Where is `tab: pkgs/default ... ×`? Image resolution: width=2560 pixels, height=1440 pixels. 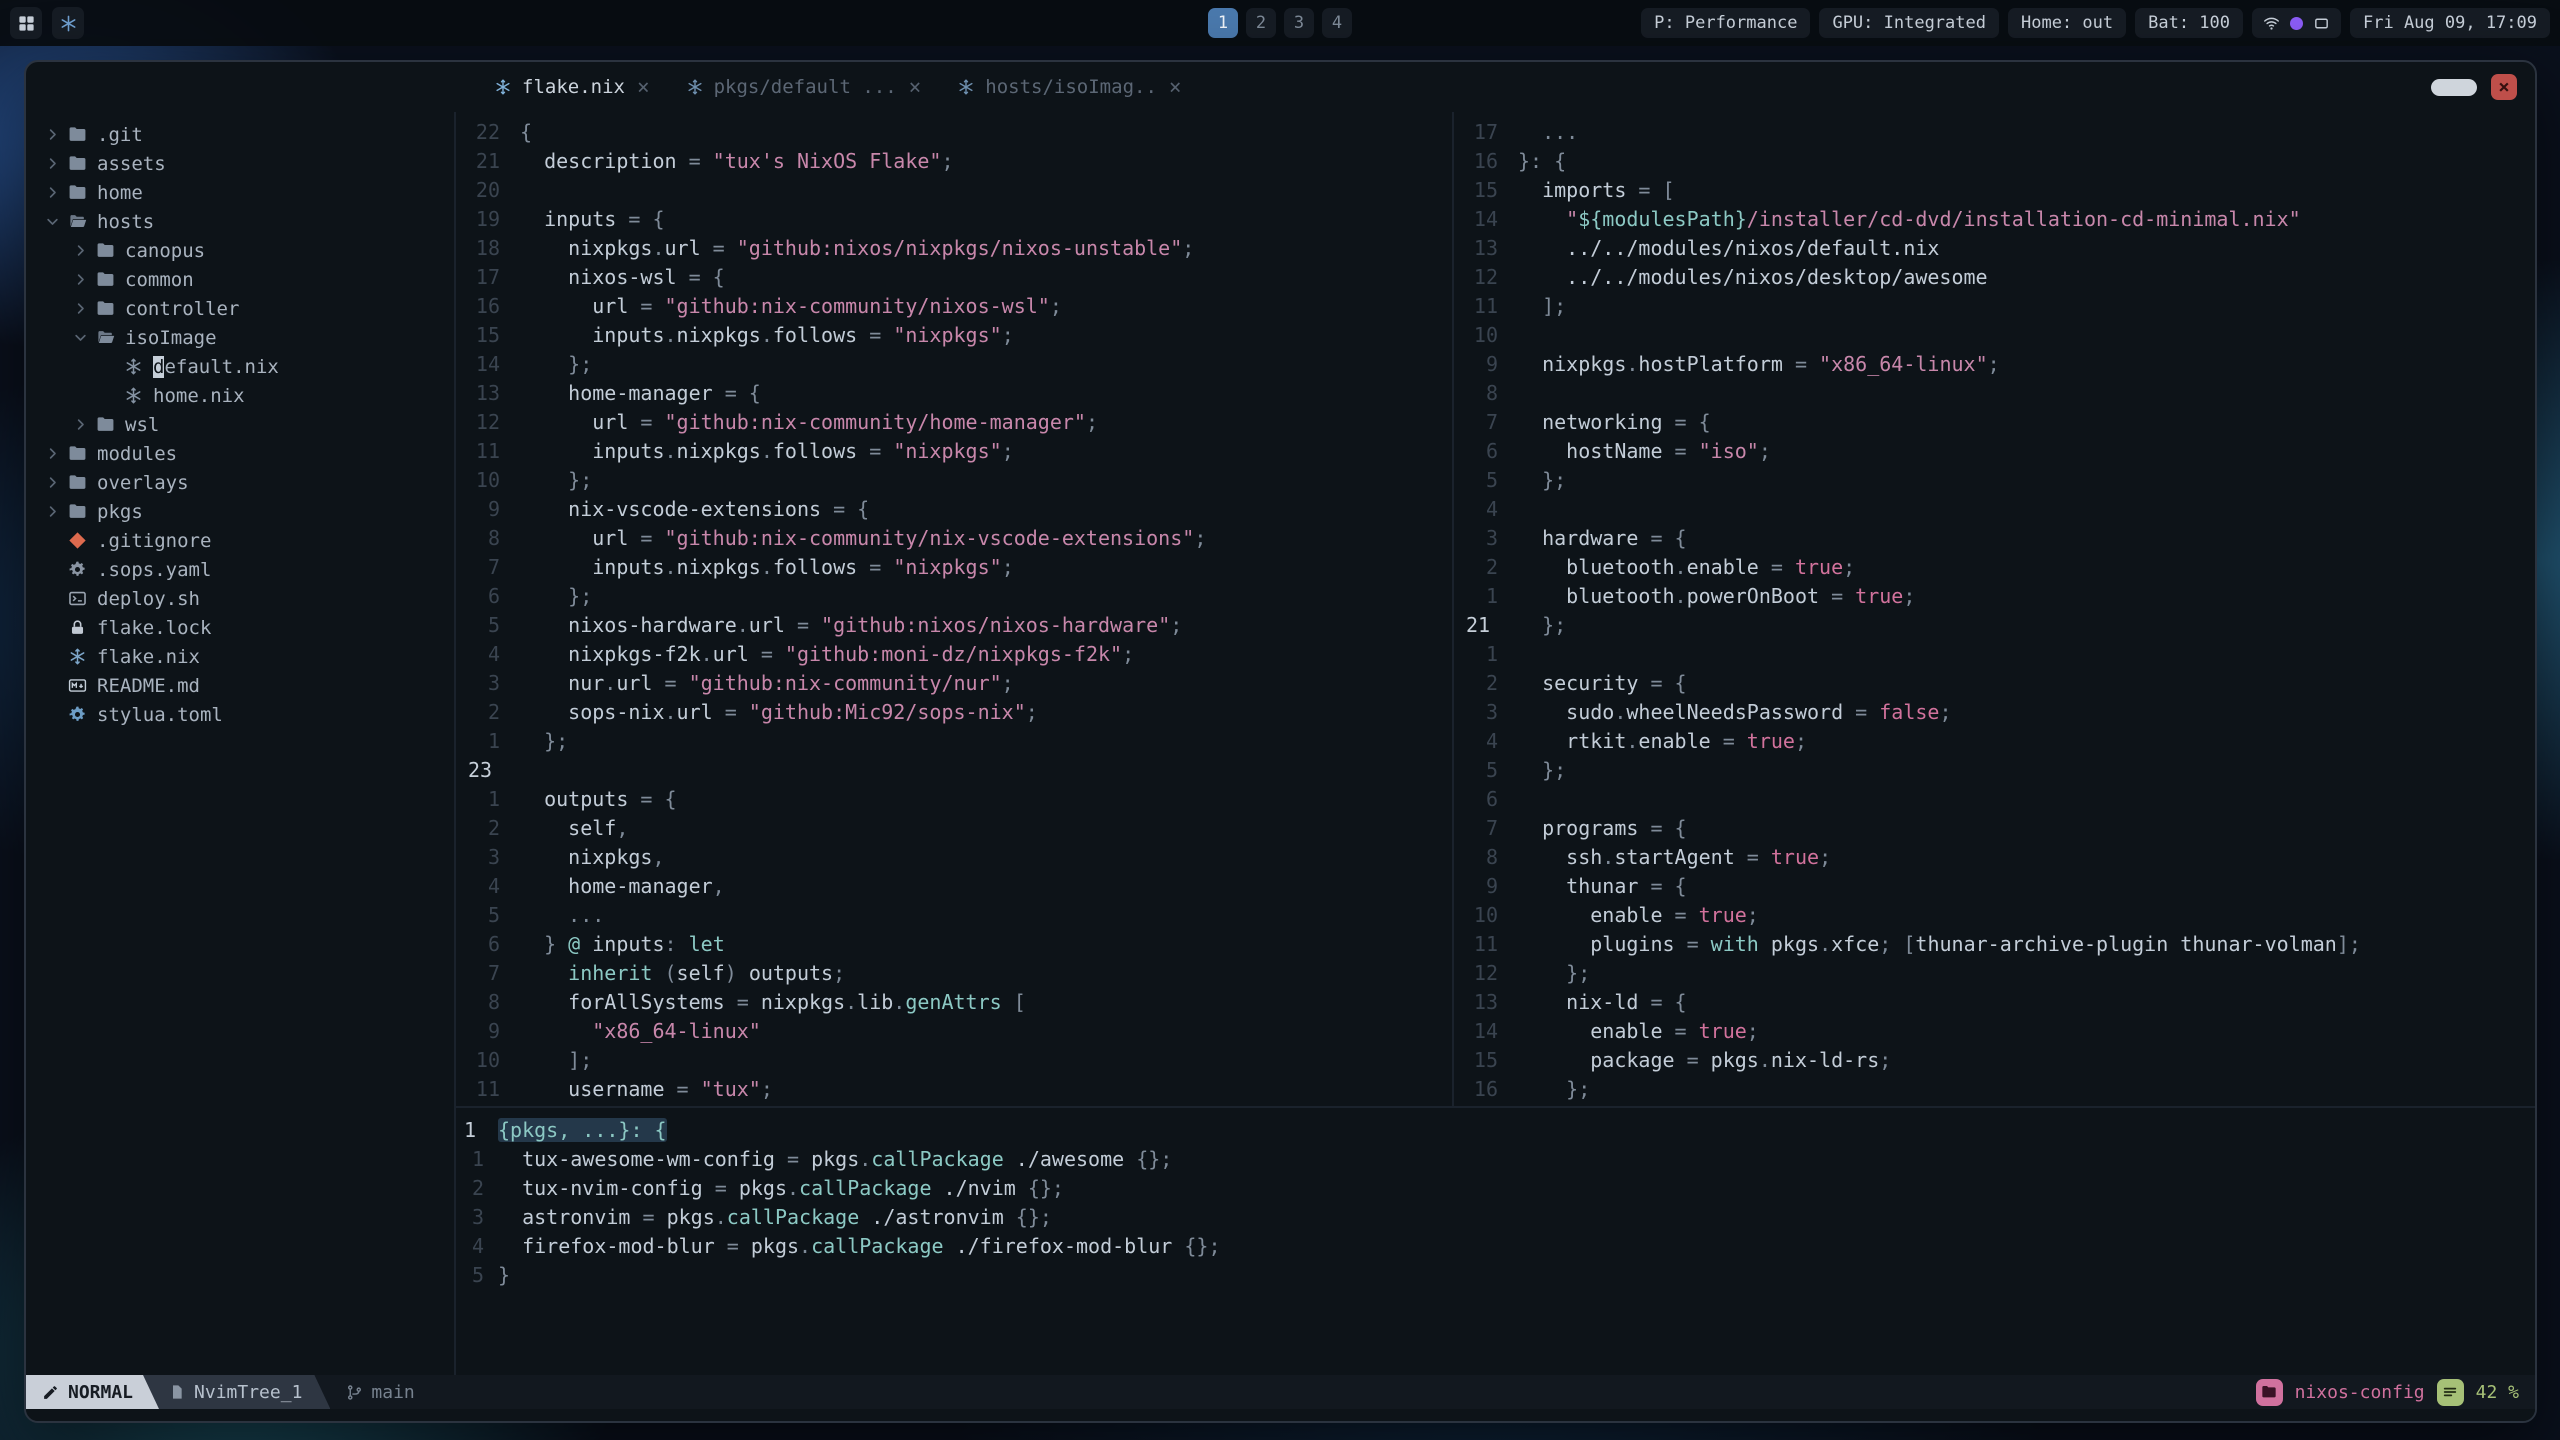 tab: pkgs/default ... × is located at coordinates (804, 87).